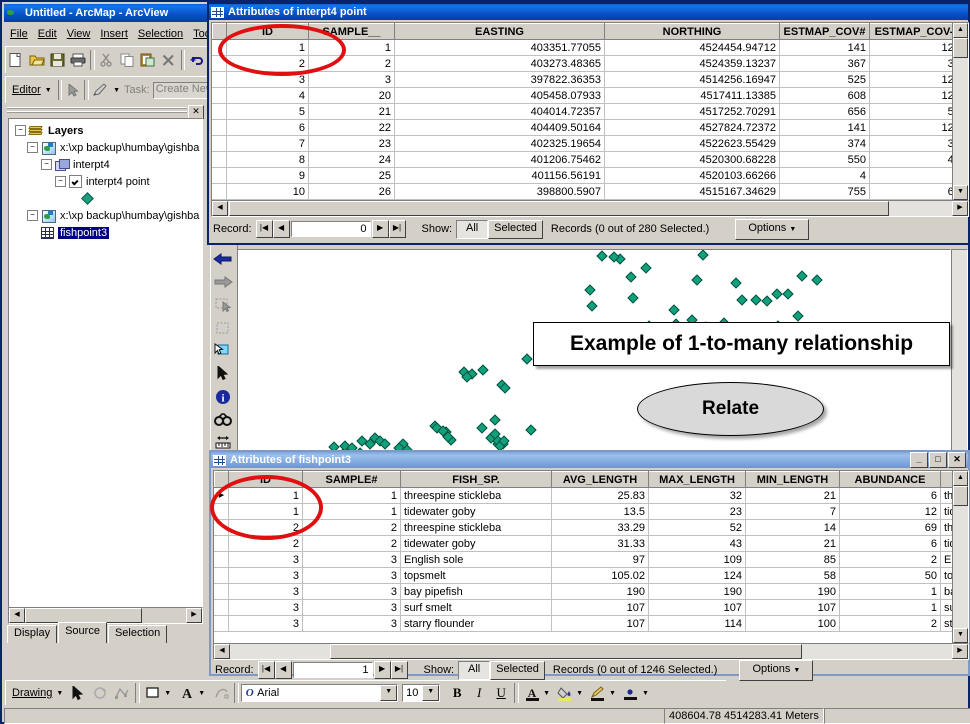 The height and width of the screenshot is (724, 970). Describe the element at coordinates (583, 591) in the screenshot. I see `table-row: 33bay pipefish1901901901bay pipef` at that location.